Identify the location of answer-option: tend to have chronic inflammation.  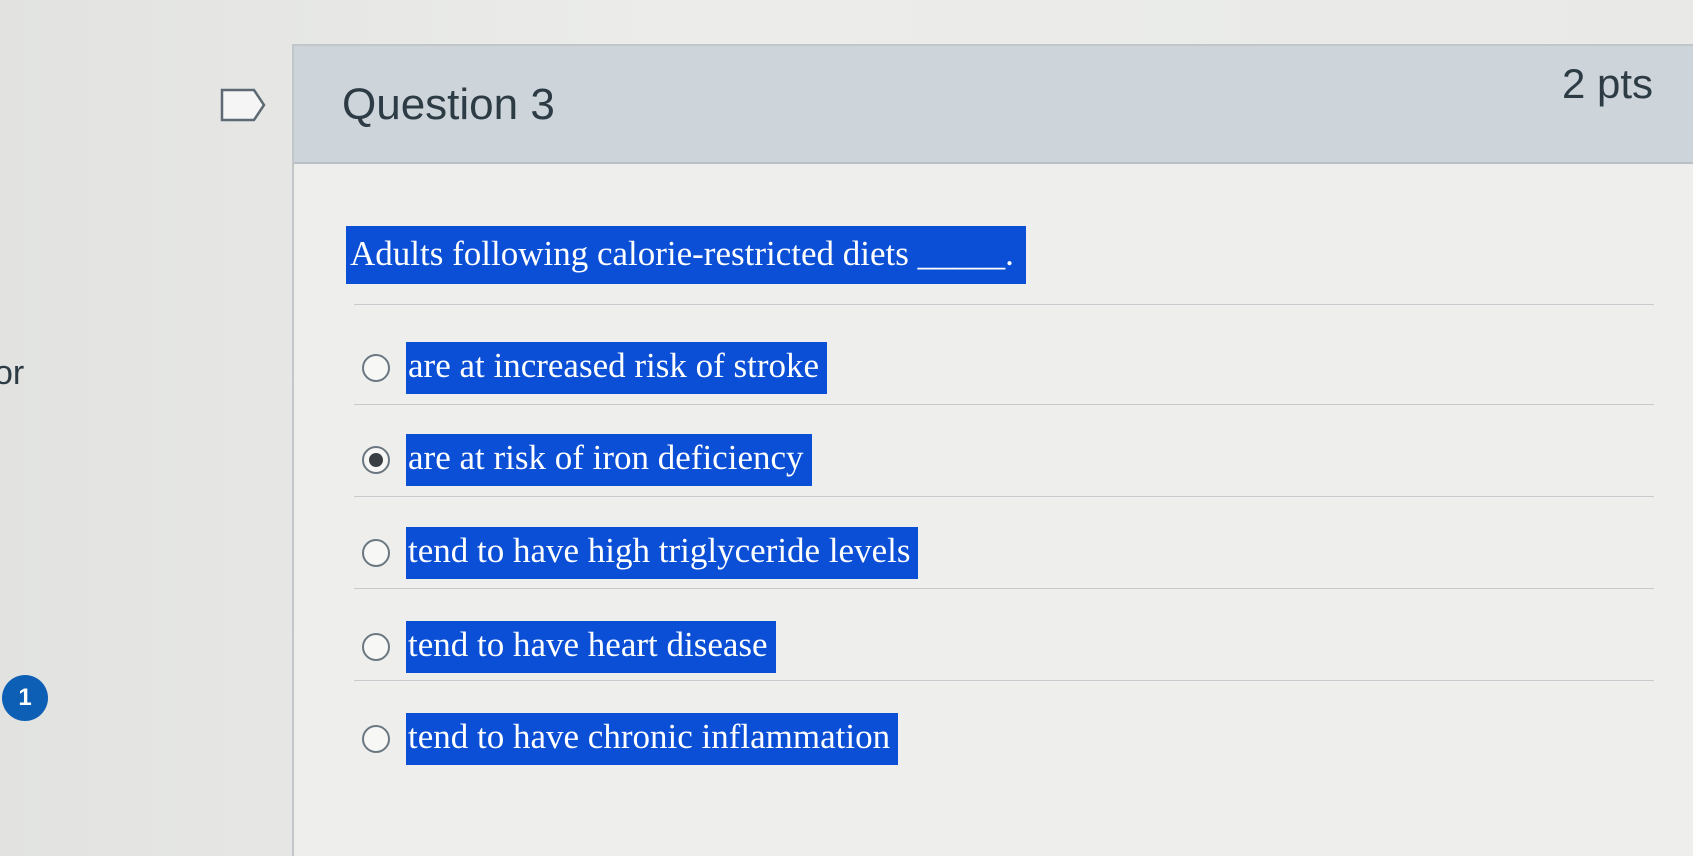
(630, 739).